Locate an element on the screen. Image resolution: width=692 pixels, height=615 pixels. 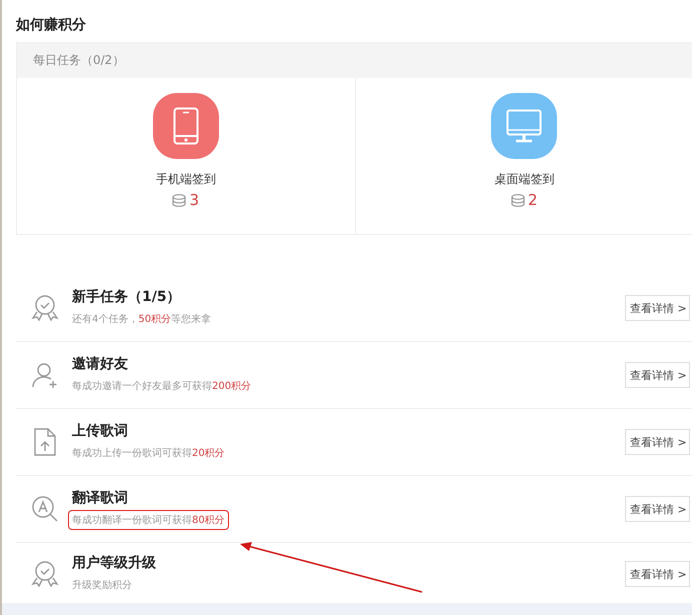
points-count: 3 is located at coordinates (194, 200).